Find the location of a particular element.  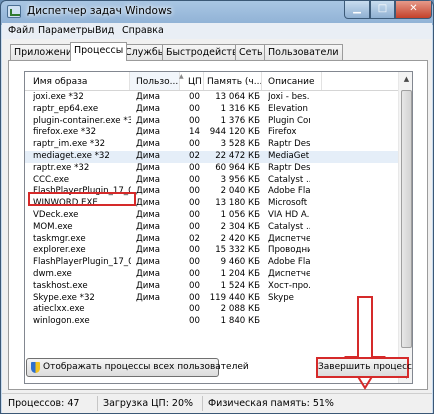

process-memory-cell: 1 376 КБ is located at coordinates (240, 120).